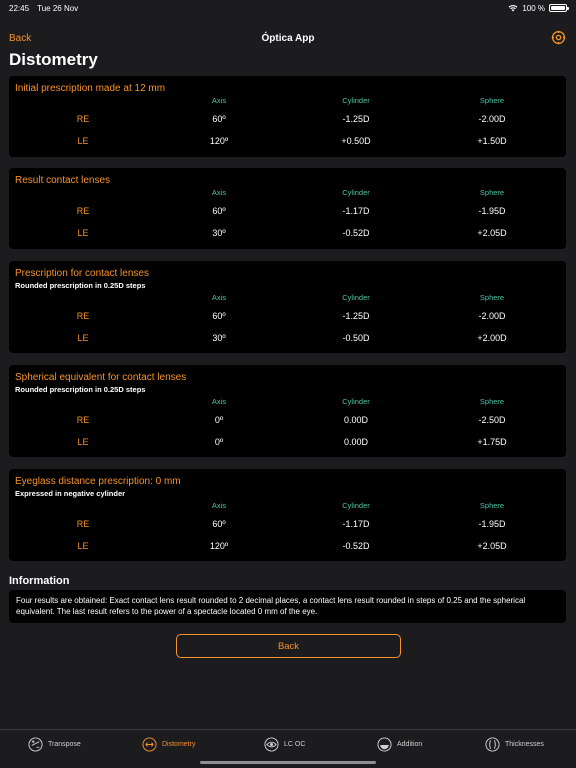 This screenshot has height=768, width=576. Describe the element at coordinates (20, 38) in the screenshot. I see `nav-back-button: Back` at that location.